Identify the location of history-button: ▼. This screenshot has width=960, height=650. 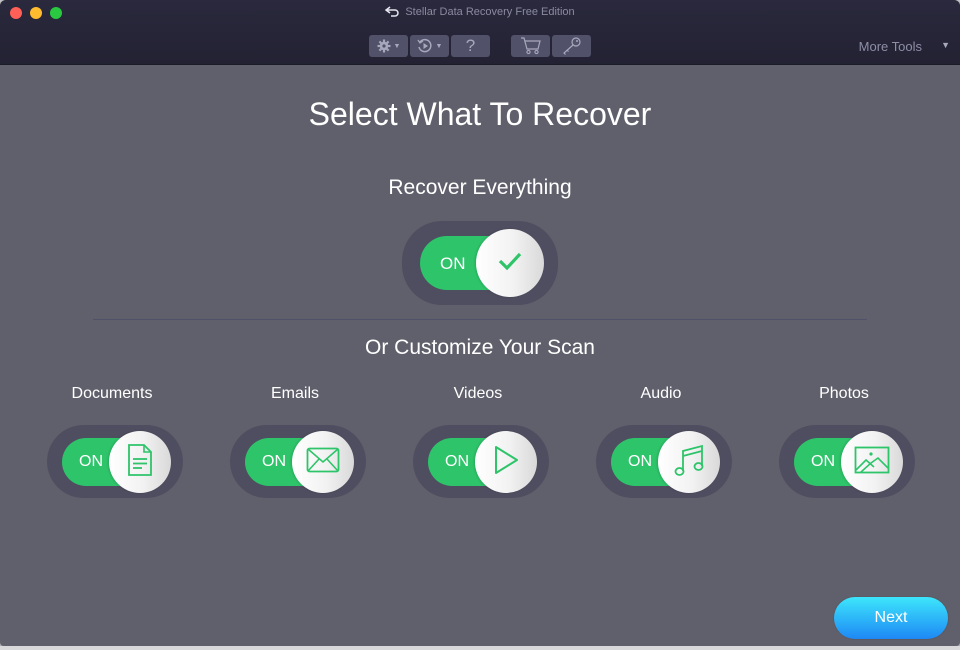
(429, 46).